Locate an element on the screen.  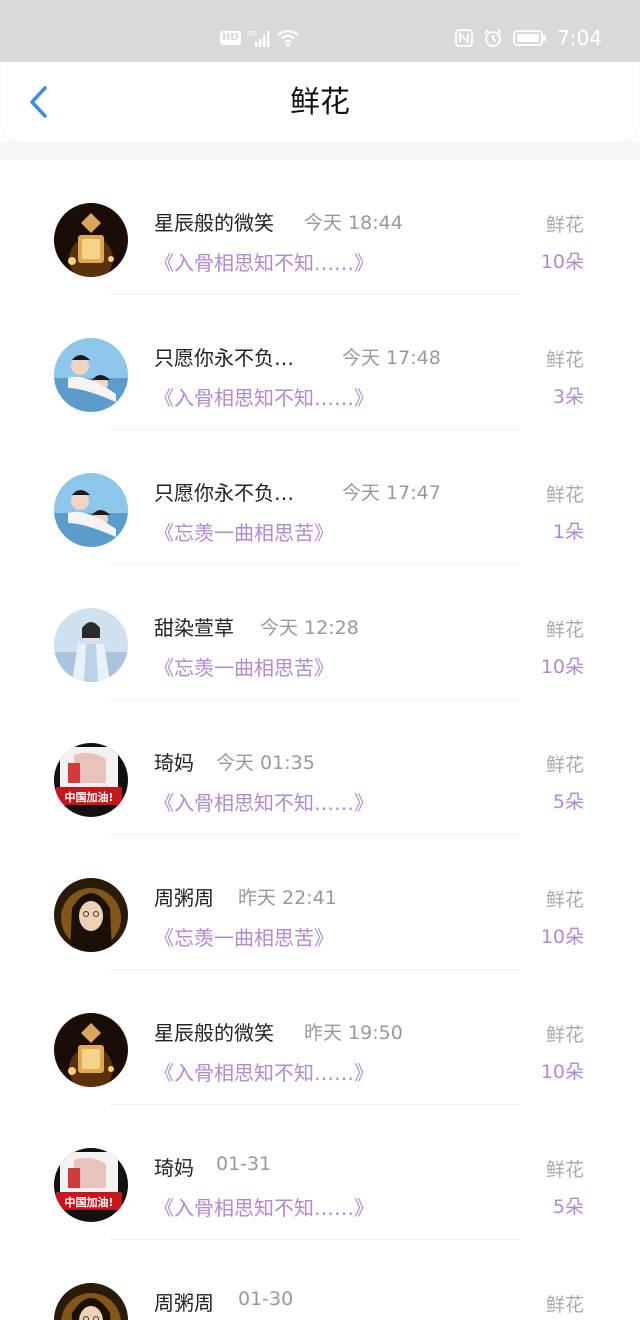
sender-name: 甜染萱草 is located at coordinates (194, 628).